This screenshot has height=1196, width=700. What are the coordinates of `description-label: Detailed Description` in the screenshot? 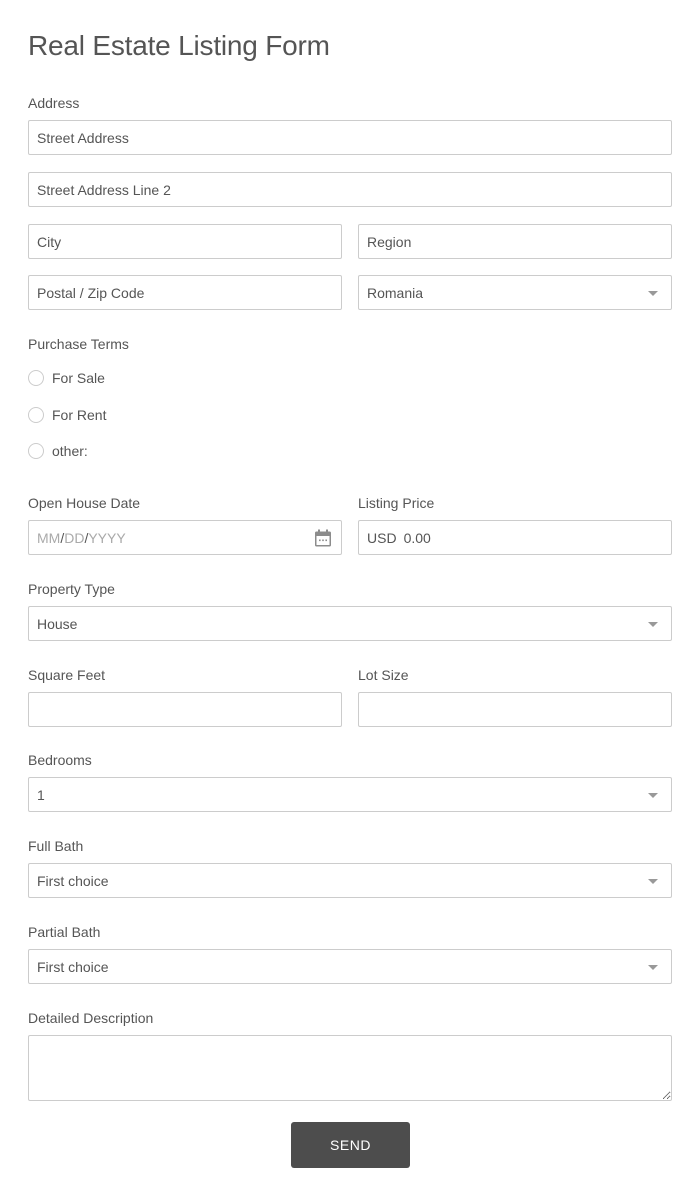 It's located at (91, 1018).